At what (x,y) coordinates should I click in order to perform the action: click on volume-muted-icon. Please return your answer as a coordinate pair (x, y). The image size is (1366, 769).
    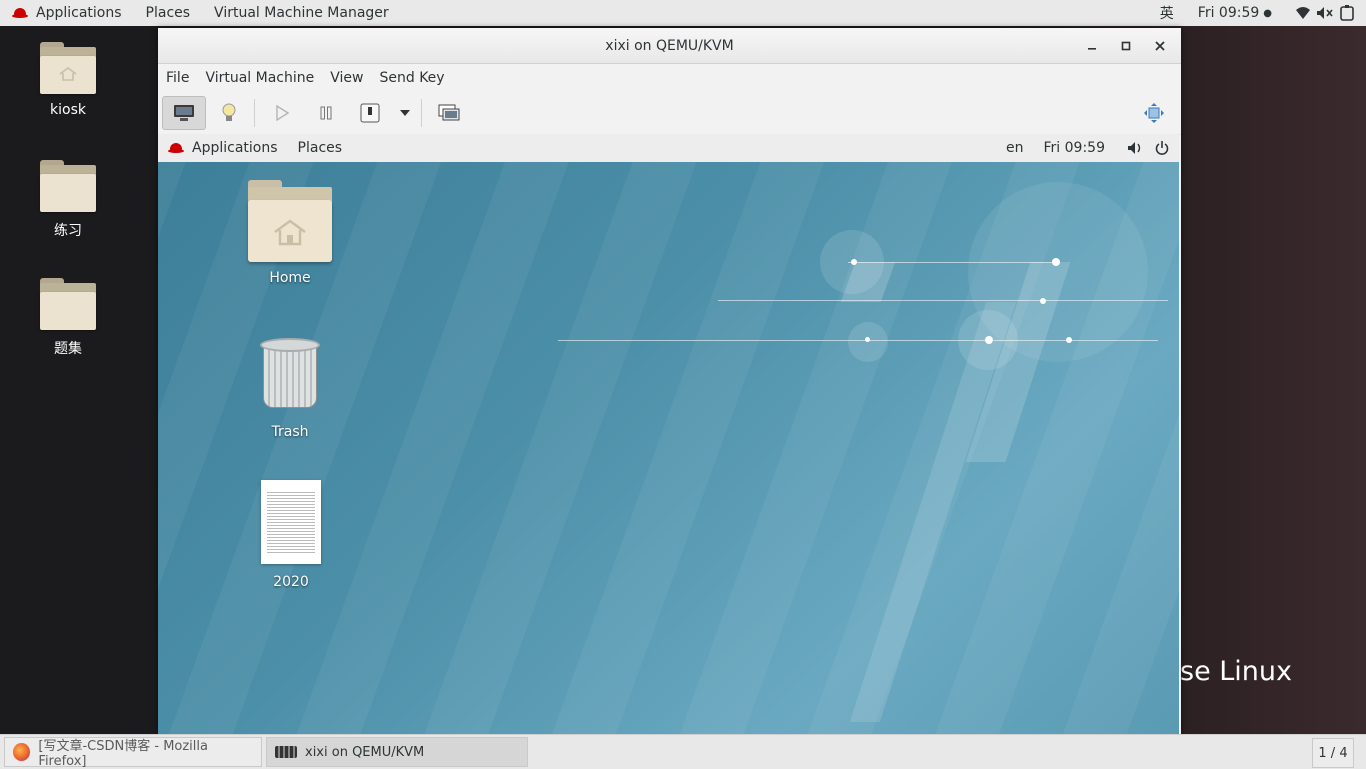
    Looking at the image, I should click on (1325, 13).